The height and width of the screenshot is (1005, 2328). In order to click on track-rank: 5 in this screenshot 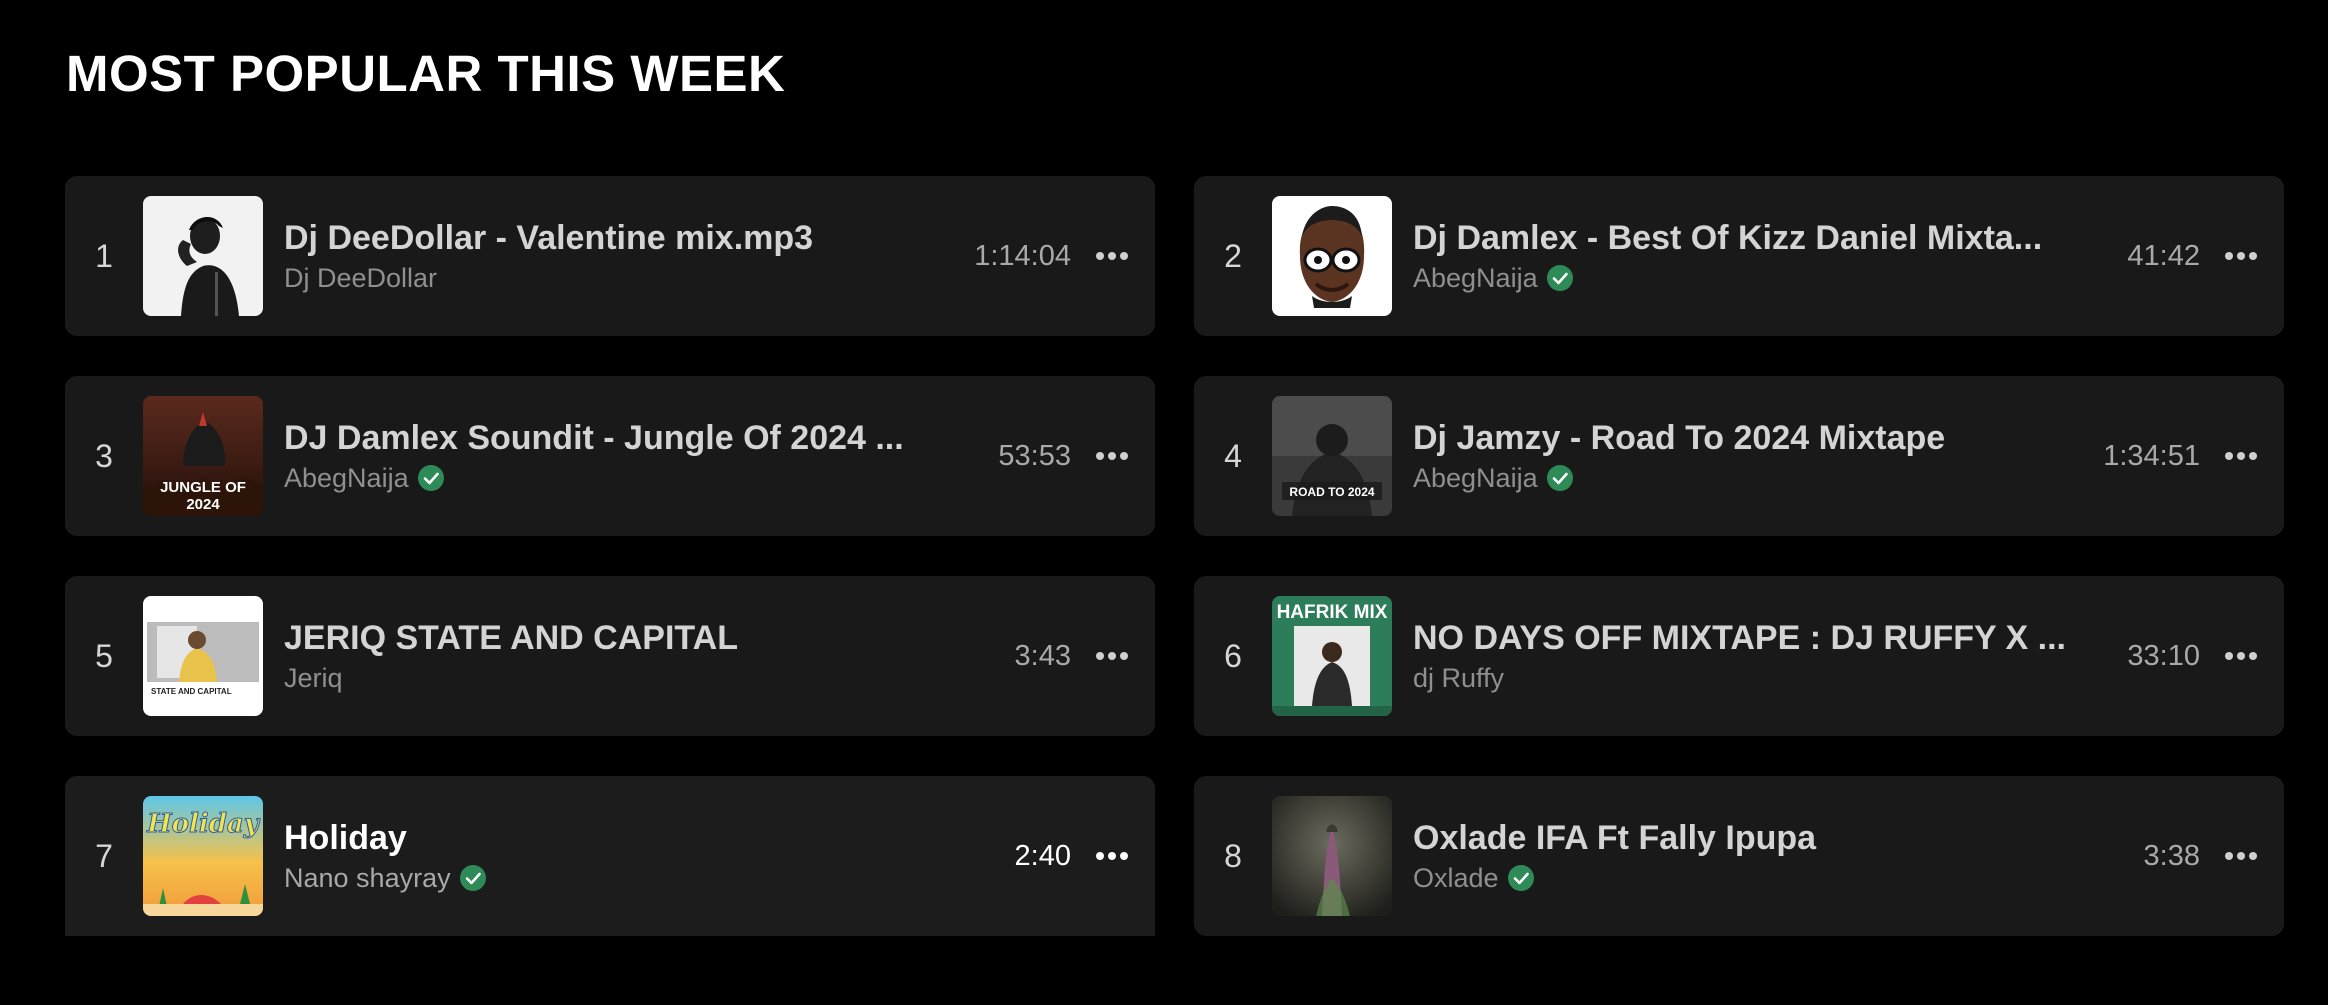, I will do `click(104, 655)`.